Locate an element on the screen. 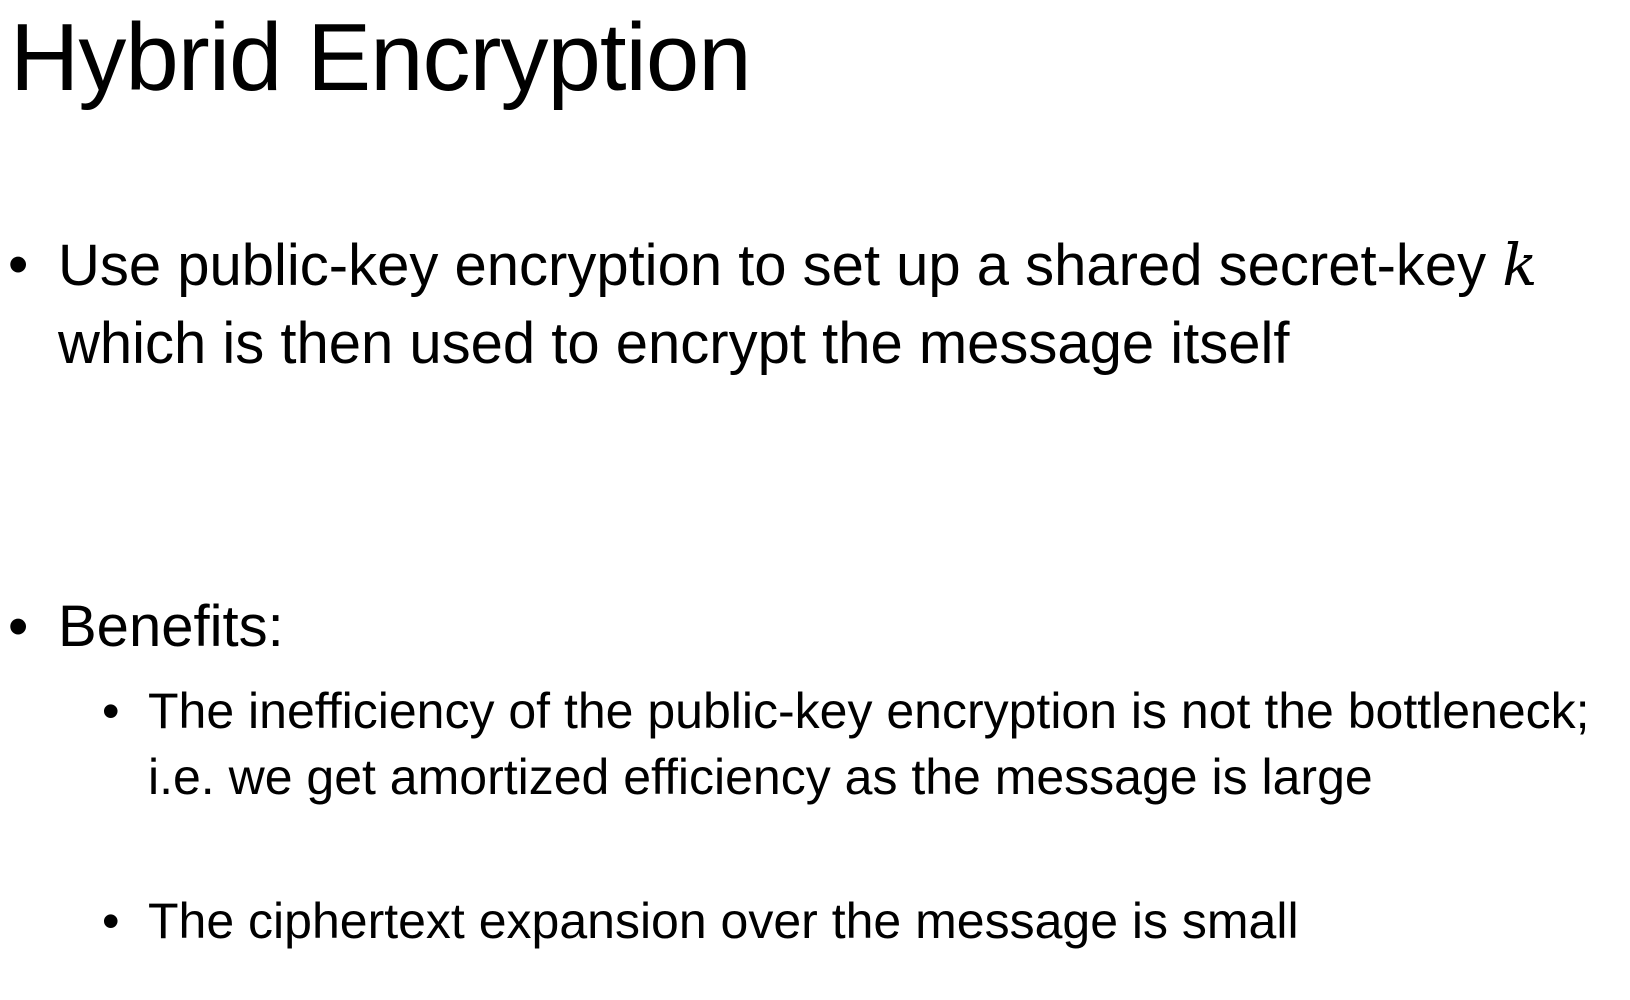  slide-title: Hybrid Encryption is located at coordinates (381, 57).